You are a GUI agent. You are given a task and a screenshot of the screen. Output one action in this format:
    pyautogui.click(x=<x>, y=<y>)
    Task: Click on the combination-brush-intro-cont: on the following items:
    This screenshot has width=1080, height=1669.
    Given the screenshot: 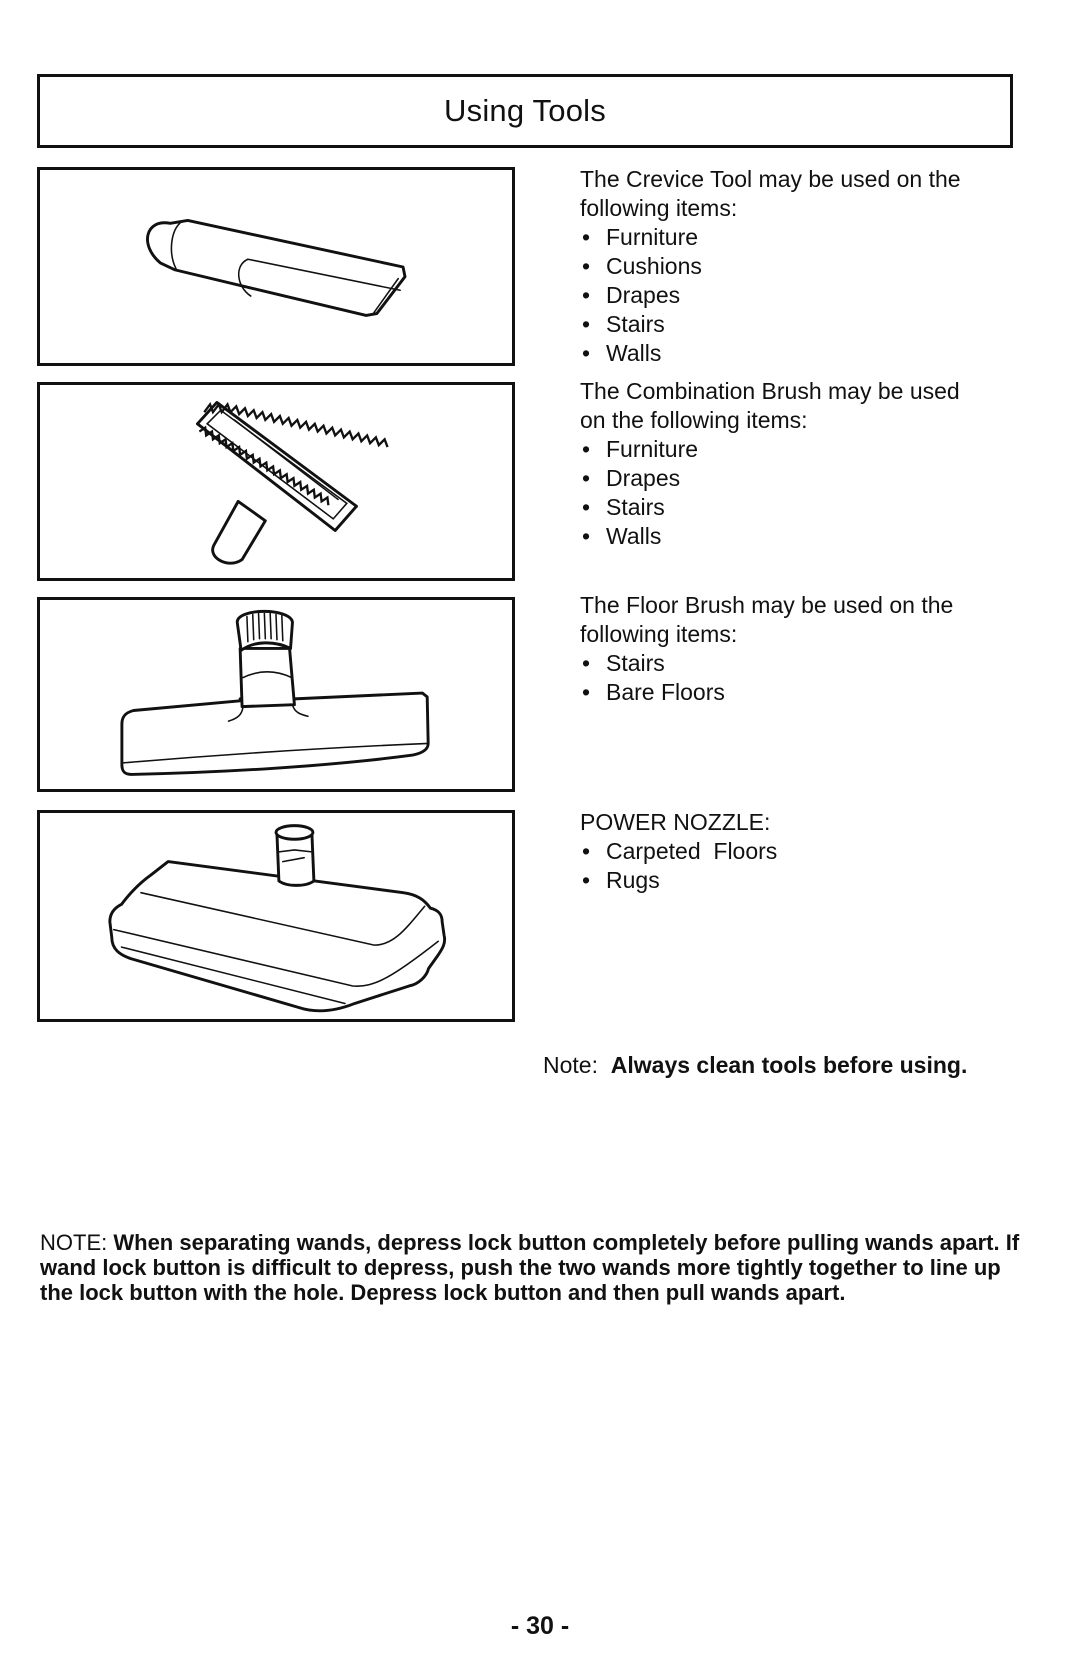 What is the action you would take?
    pyautogui.click(x=694, y=420)
    